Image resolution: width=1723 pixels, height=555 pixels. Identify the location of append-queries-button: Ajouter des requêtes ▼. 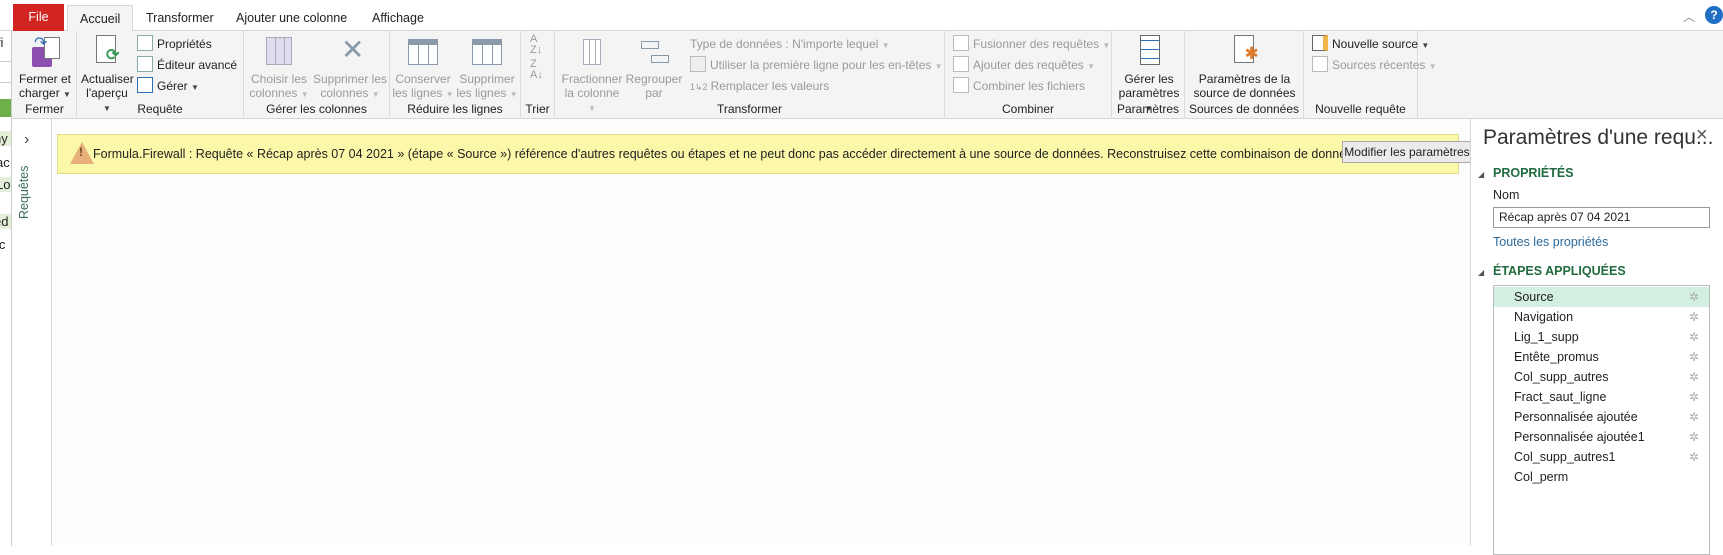
(1024, 65).